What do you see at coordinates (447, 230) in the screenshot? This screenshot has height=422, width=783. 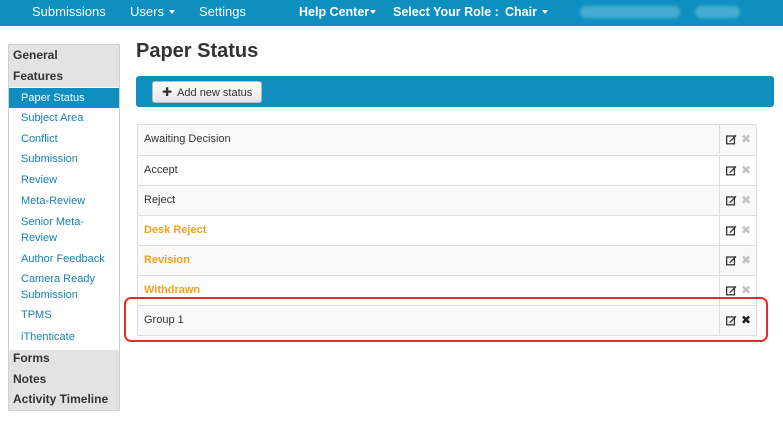 I see `table-row: Desk Reject ✖` at bounding box center [447, 230].